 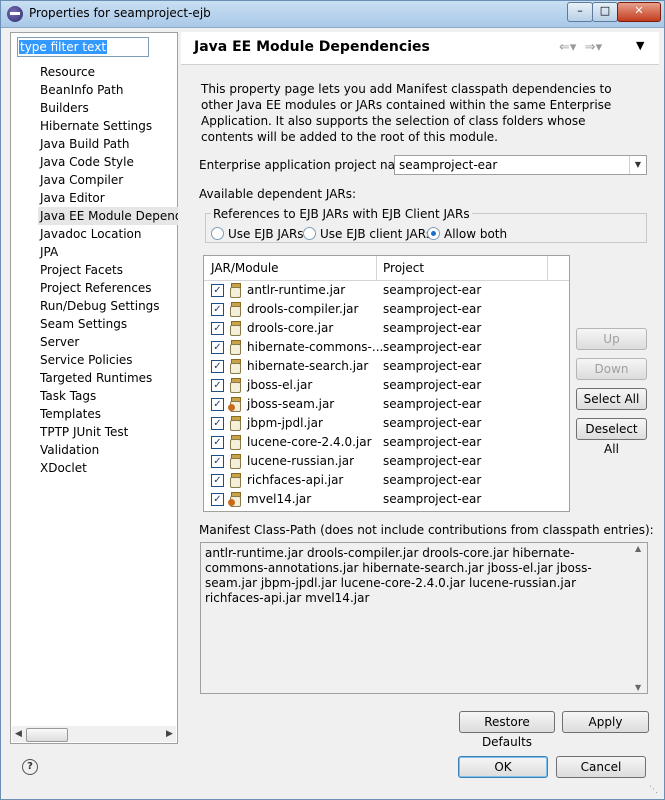 I want to click on nav-item: Java Build Path, so click(x=84, y=144).